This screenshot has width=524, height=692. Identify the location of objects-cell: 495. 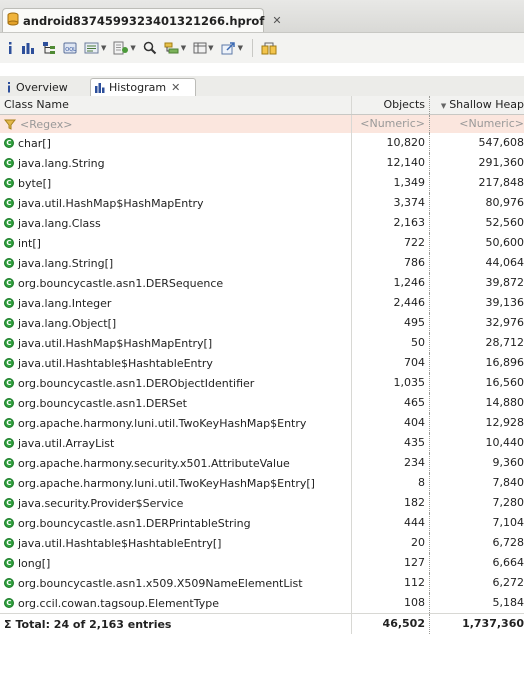
(390, 323).